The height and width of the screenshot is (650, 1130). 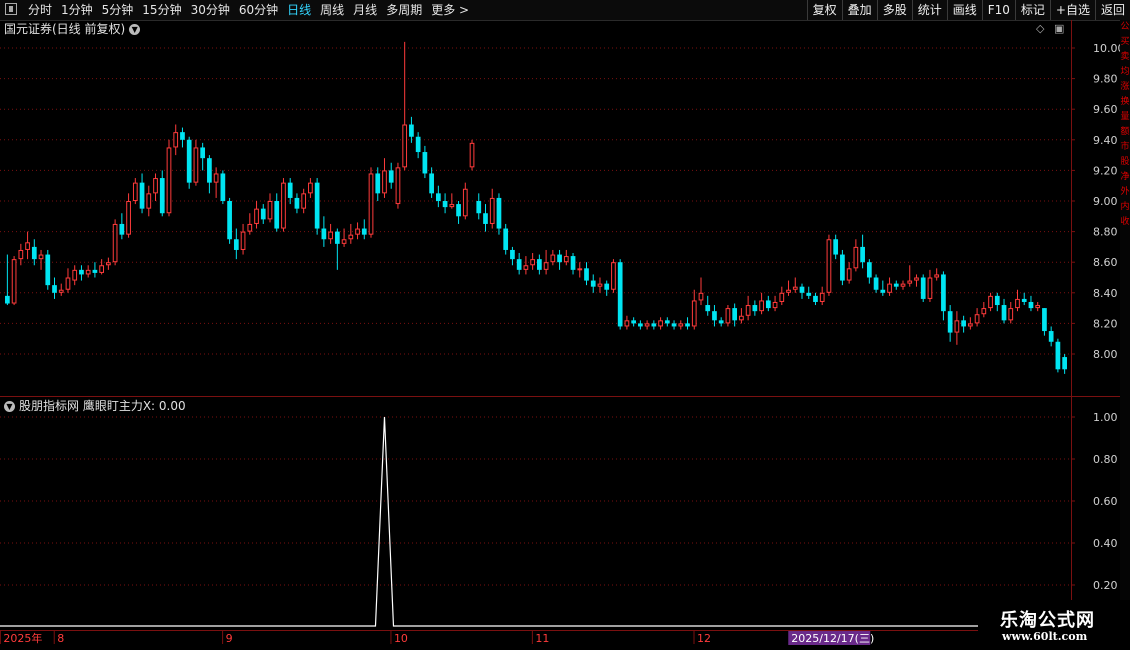 What do you see at coordinates (1047, 620) in the screenshot?
I see `logo-text: 乐淘公式网` at bounding box center [1047, 620].